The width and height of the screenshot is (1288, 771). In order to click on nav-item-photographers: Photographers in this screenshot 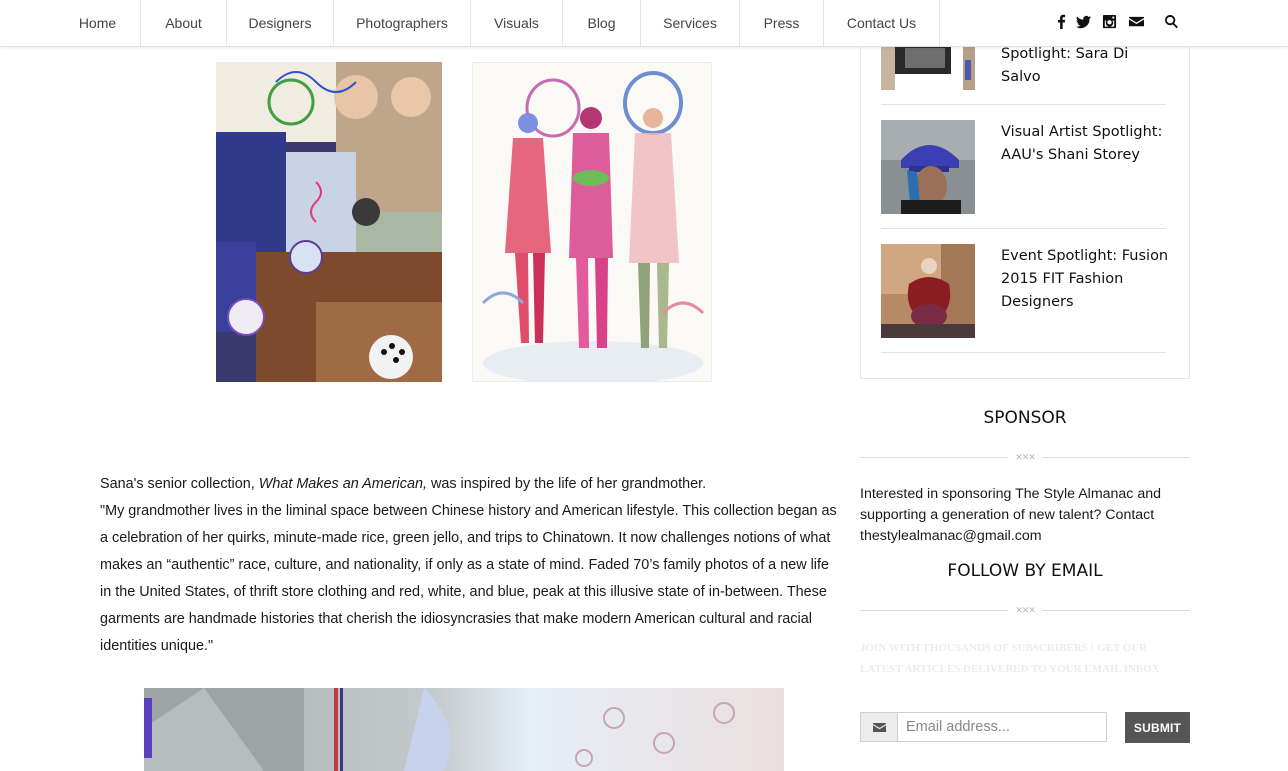, I will do `click(402, 23)`.